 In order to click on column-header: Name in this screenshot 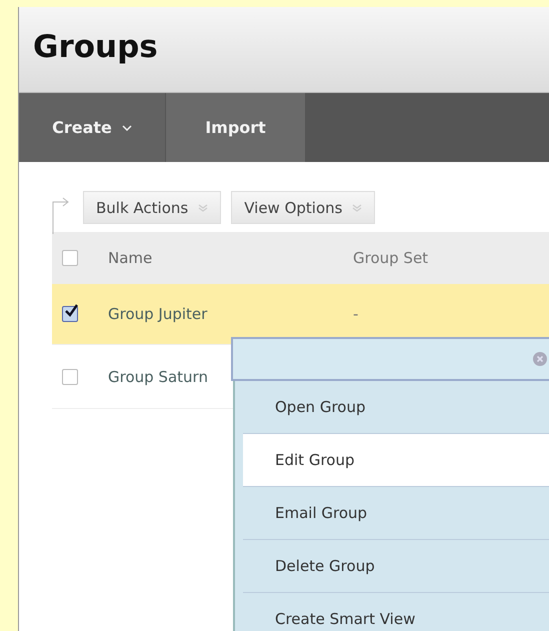, I will do `click(230, 258)`.